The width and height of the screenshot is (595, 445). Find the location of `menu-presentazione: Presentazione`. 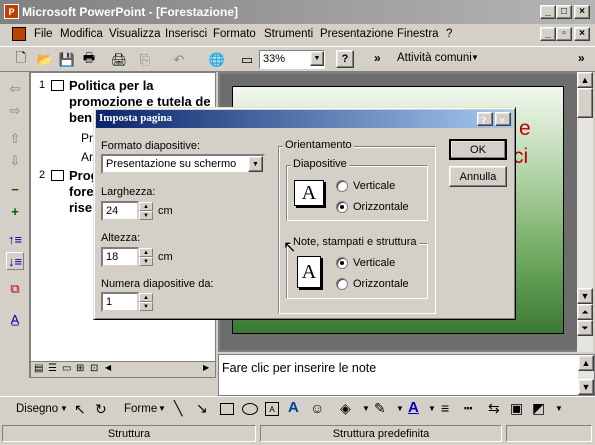

menu-presentazione: Presentazione is located at coordinates (357, 34).